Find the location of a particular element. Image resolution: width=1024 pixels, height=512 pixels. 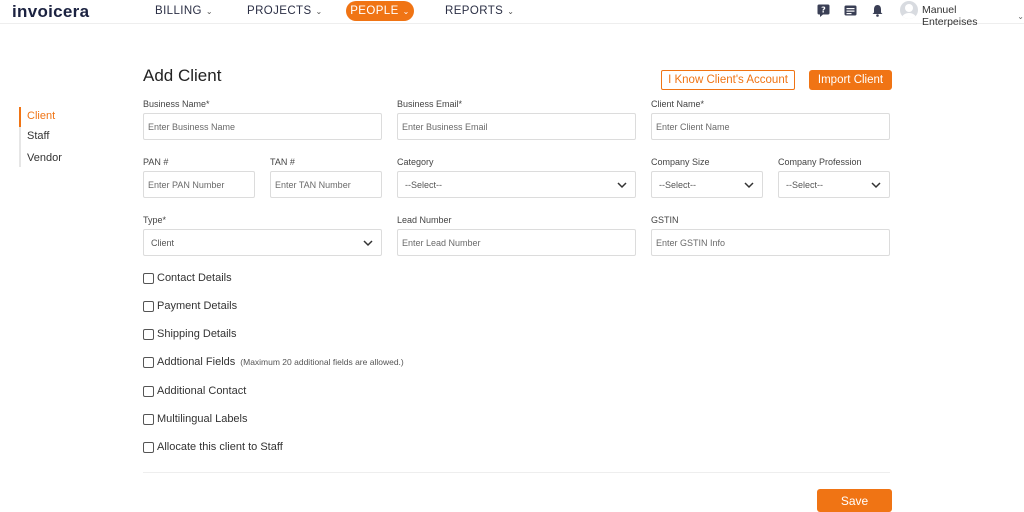

type-label: Type* is located at coordinates (155, 220).